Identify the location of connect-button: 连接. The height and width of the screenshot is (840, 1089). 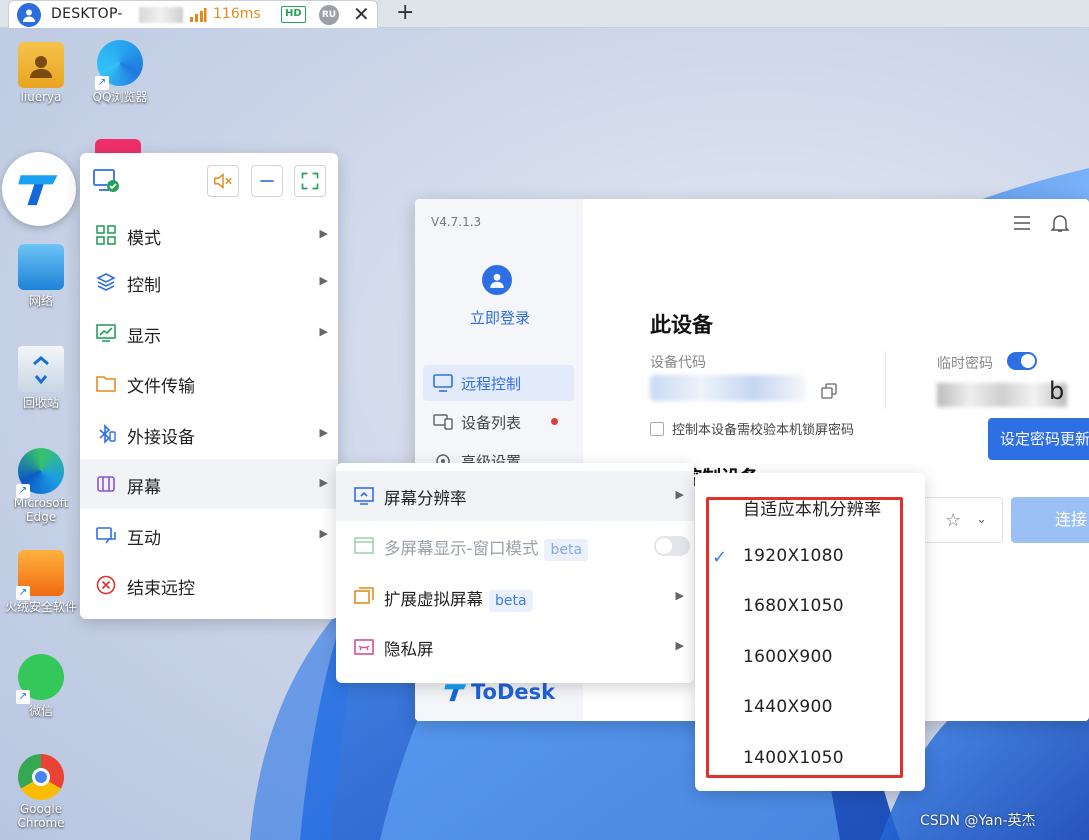
(1050, 520).